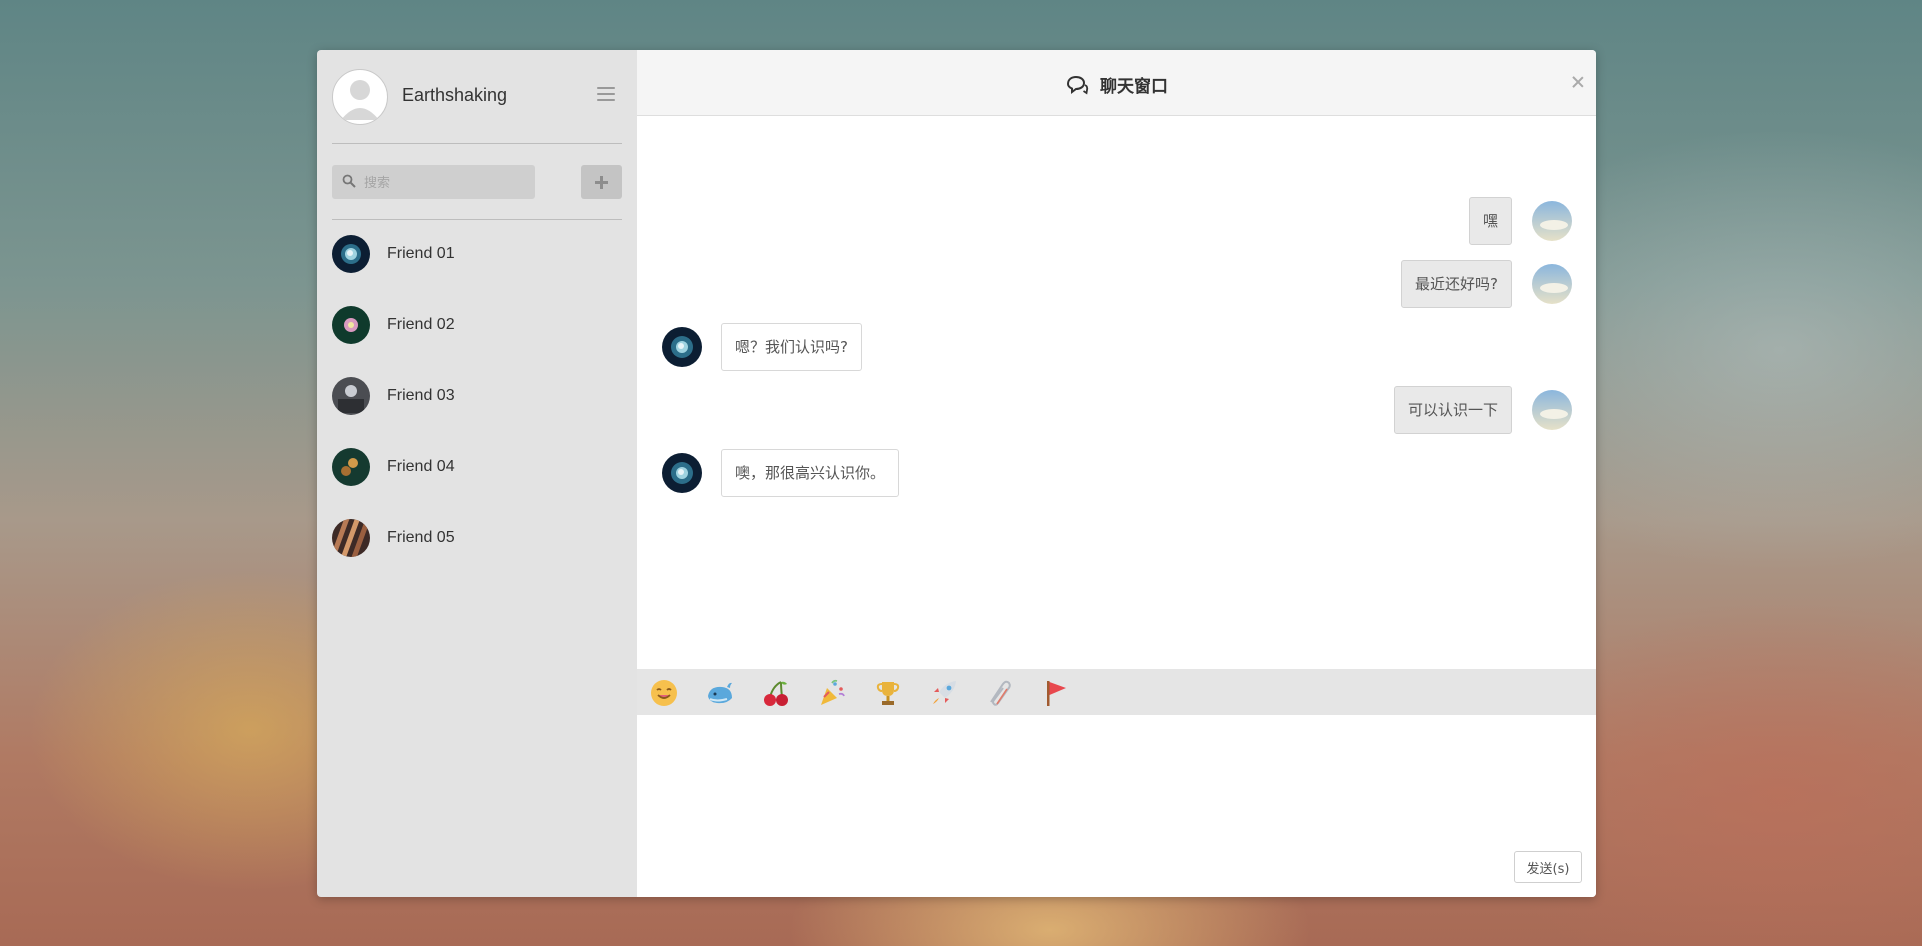 The height and width of the screenshot is (946, 1922). What do you see at coordinates (1578, 82) in the screenshot?
I see `close-icon` at bounding box center [1578, 82].